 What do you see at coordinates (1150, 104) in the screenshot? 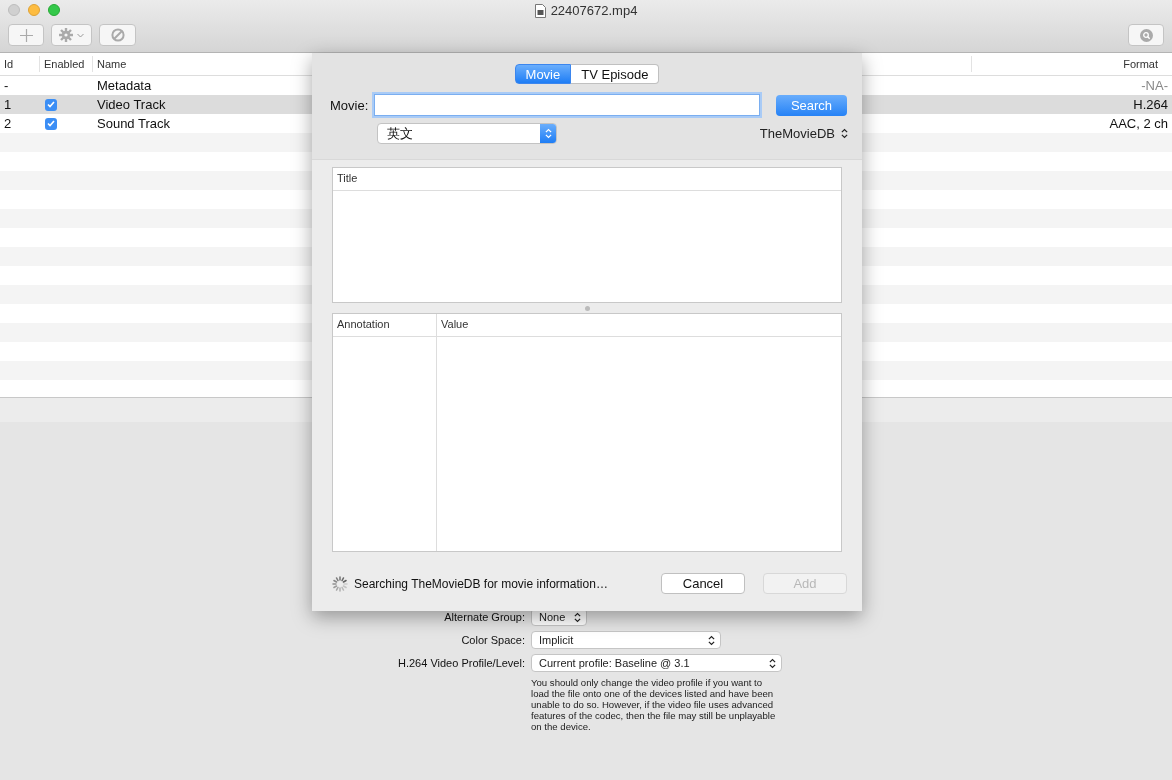
I see `table-cell-text: H.264` at bounding box center [1150, 104].